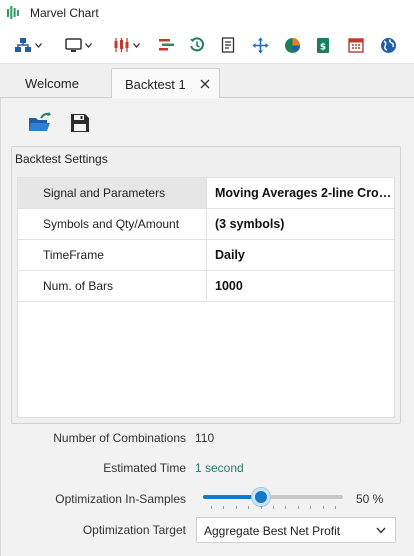 This screenshot has height=556, width=414. Describe the element at coordinates (119, 438) in the screenshot. I see `combinations-label: Number of Combinations` at that location.